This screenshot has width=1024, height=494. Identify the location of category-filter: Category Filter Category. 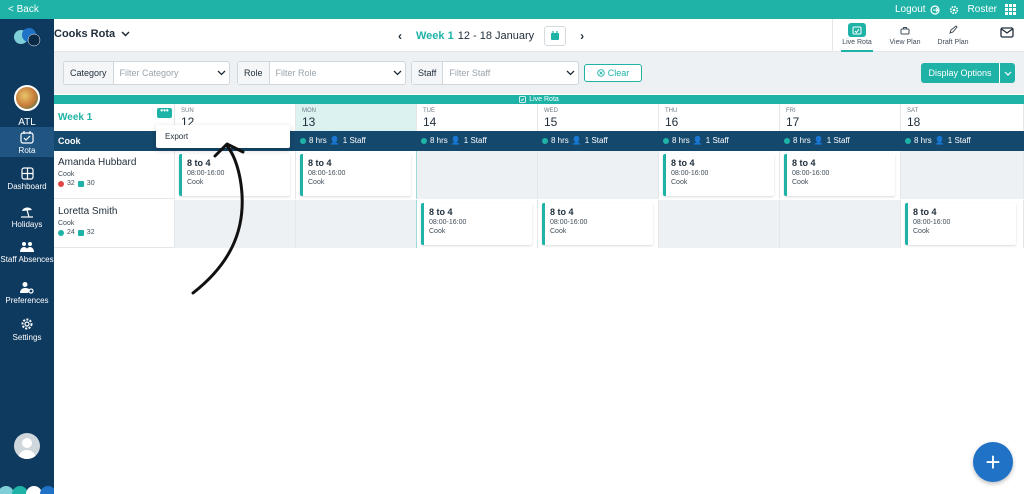
(146, 73).